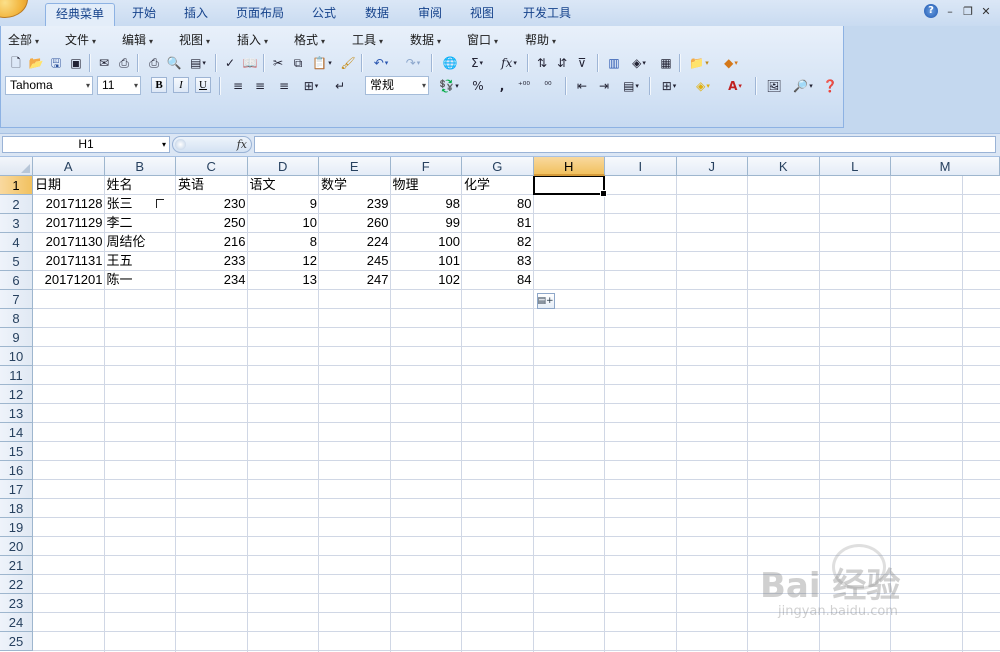  Describe the element at coordinates (16, 394) in the screenshot. I see `row-header-12: 12` at that location.